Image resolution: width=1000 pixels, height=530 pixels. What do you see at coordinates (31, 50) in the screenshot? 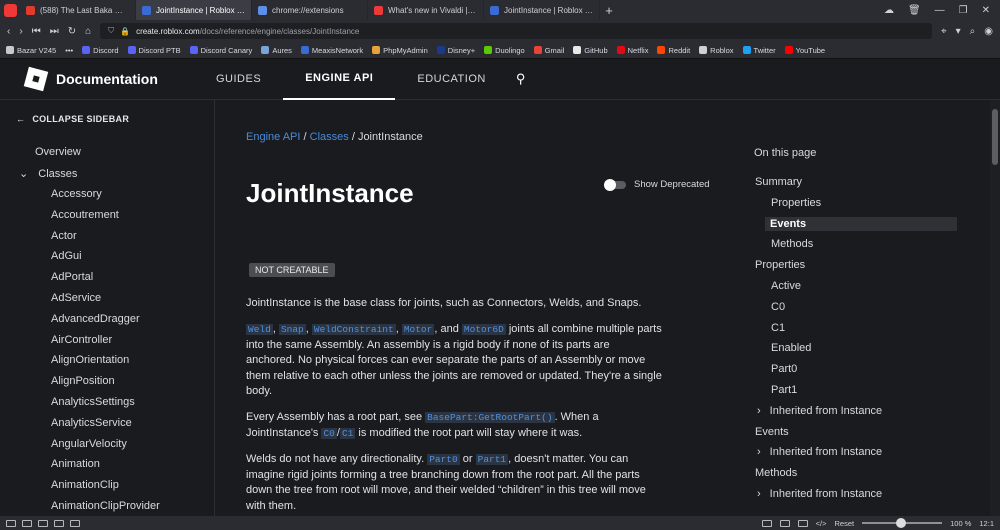
I see `bookmark-item: Bazar V245` at bounding box center [31, 50].